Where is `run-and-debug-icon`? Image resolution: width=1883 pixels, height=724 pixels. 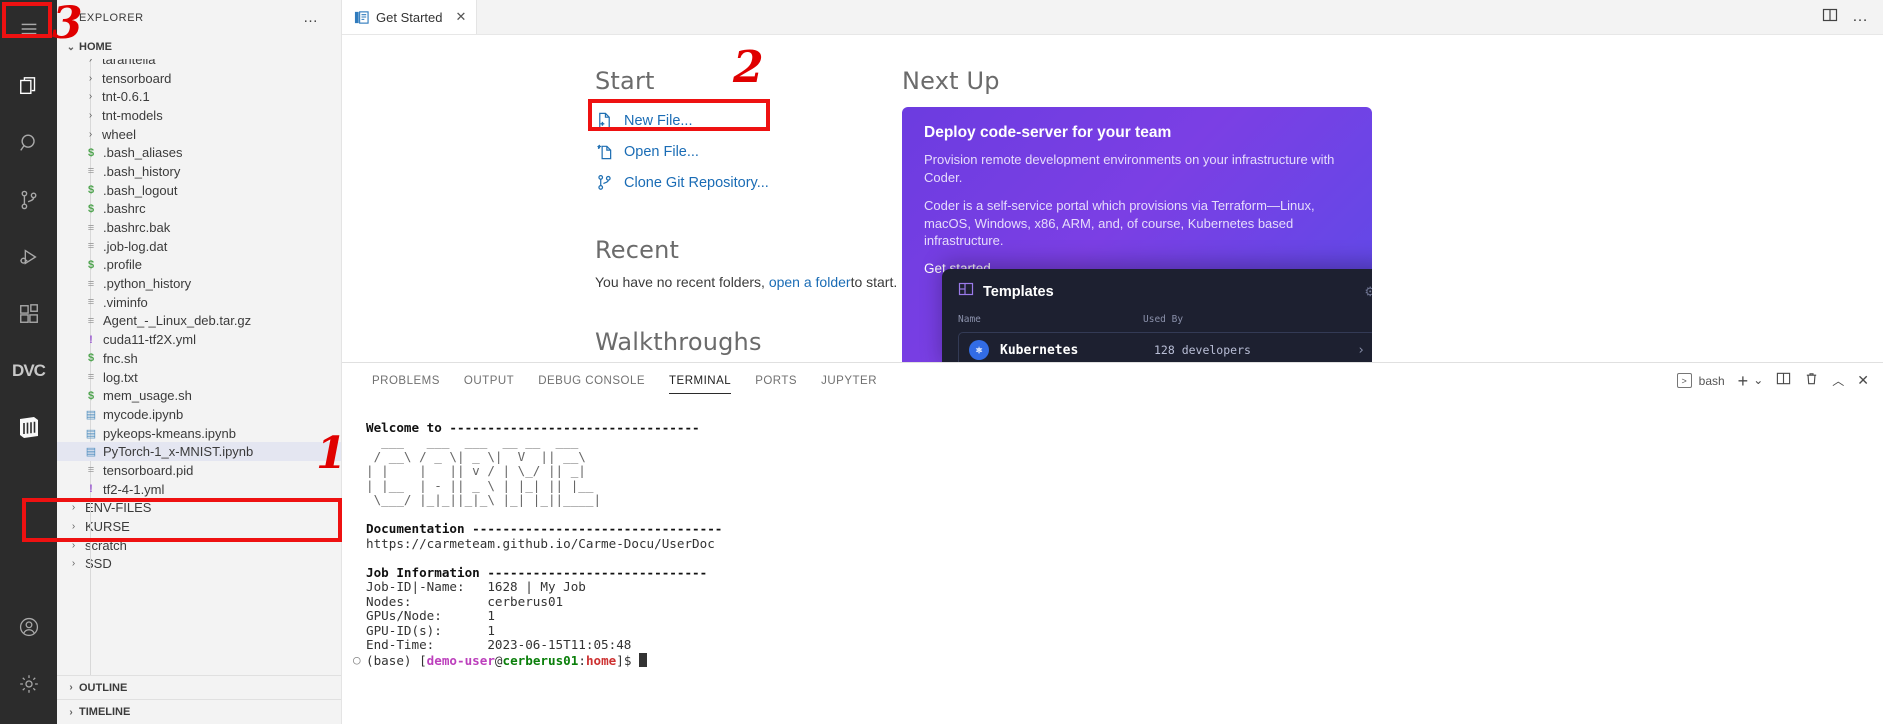 run-and-debug-icon is located at coordinates (28, 256).